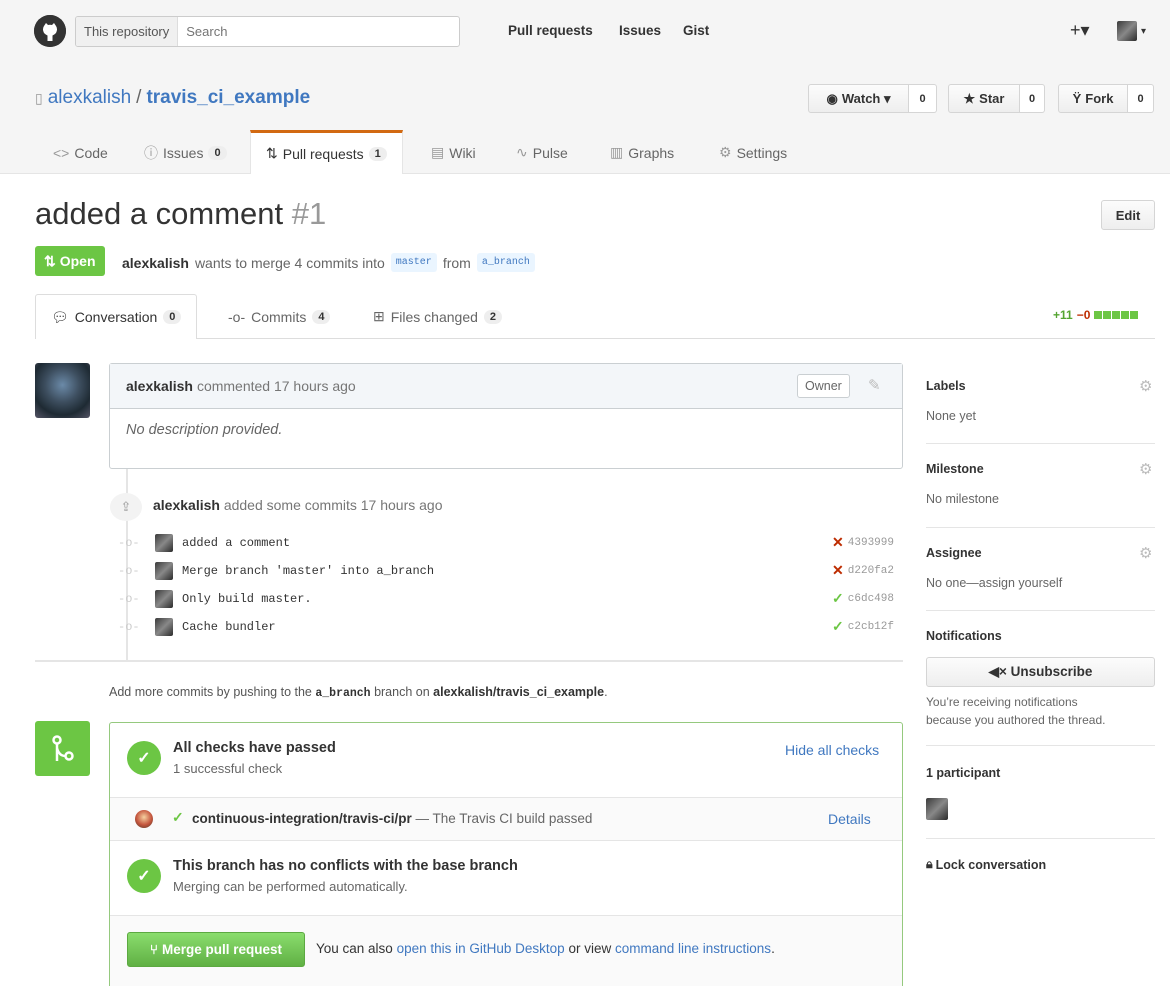  Describe the element at coordinates (849, 819) in the screenshot. I see `details-link: Details` at that location.